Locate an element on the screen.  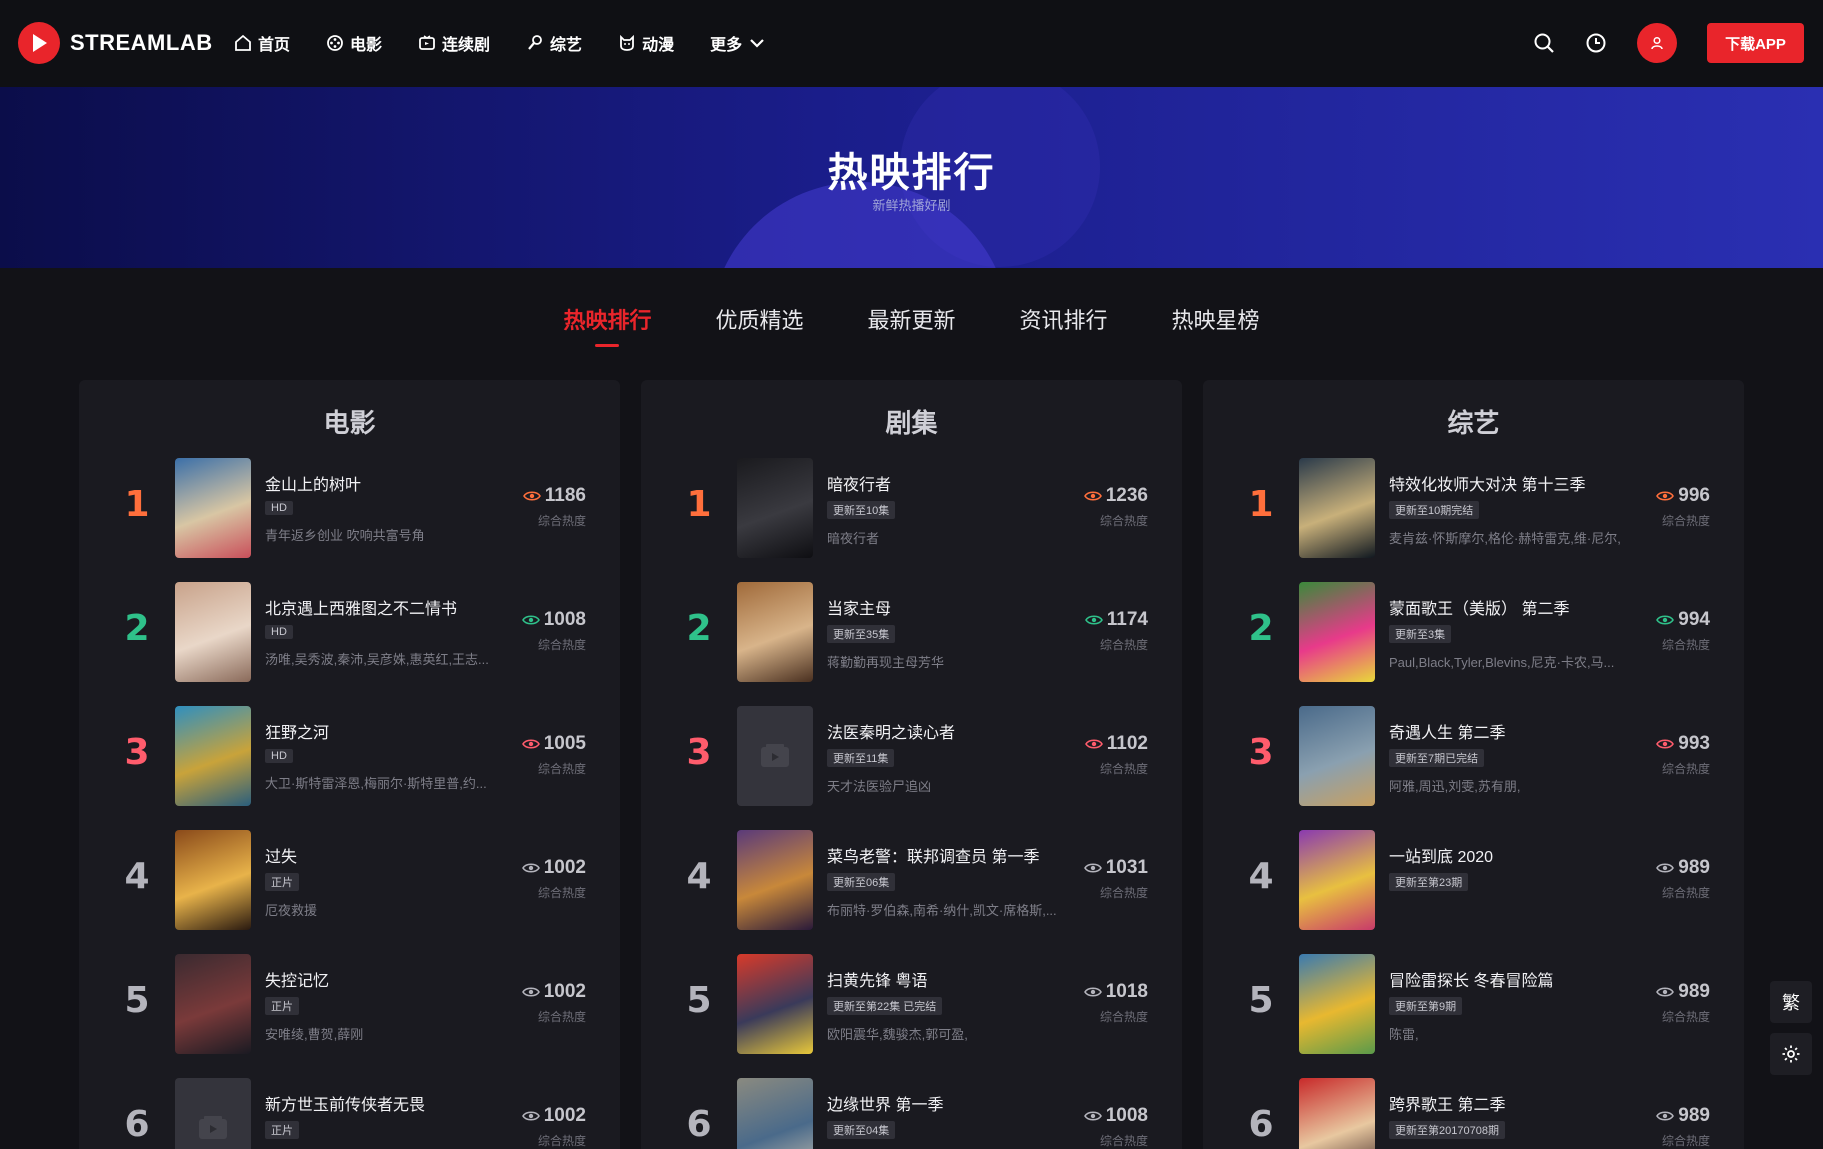
item-title: 蒙面歌王（美版） 第二季 is located at coordinates (1511, 607).